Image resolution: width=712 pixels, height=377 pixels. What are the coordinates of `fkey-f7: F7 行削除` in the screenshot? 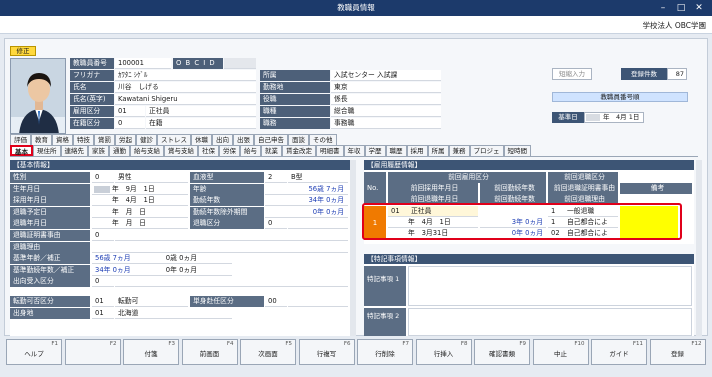 It's located at (385, 352).